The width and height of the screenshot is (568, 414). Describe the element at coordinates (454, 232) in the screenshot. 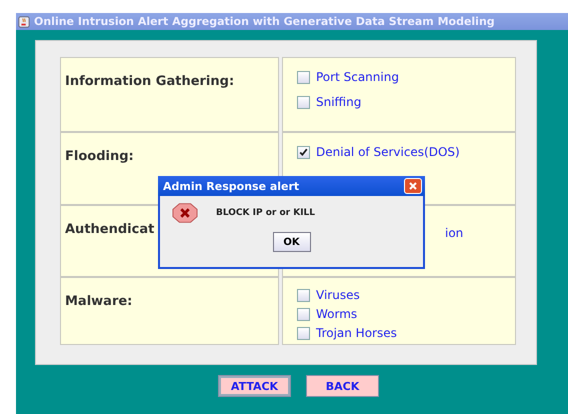

I see `option-label: ion` at that location.